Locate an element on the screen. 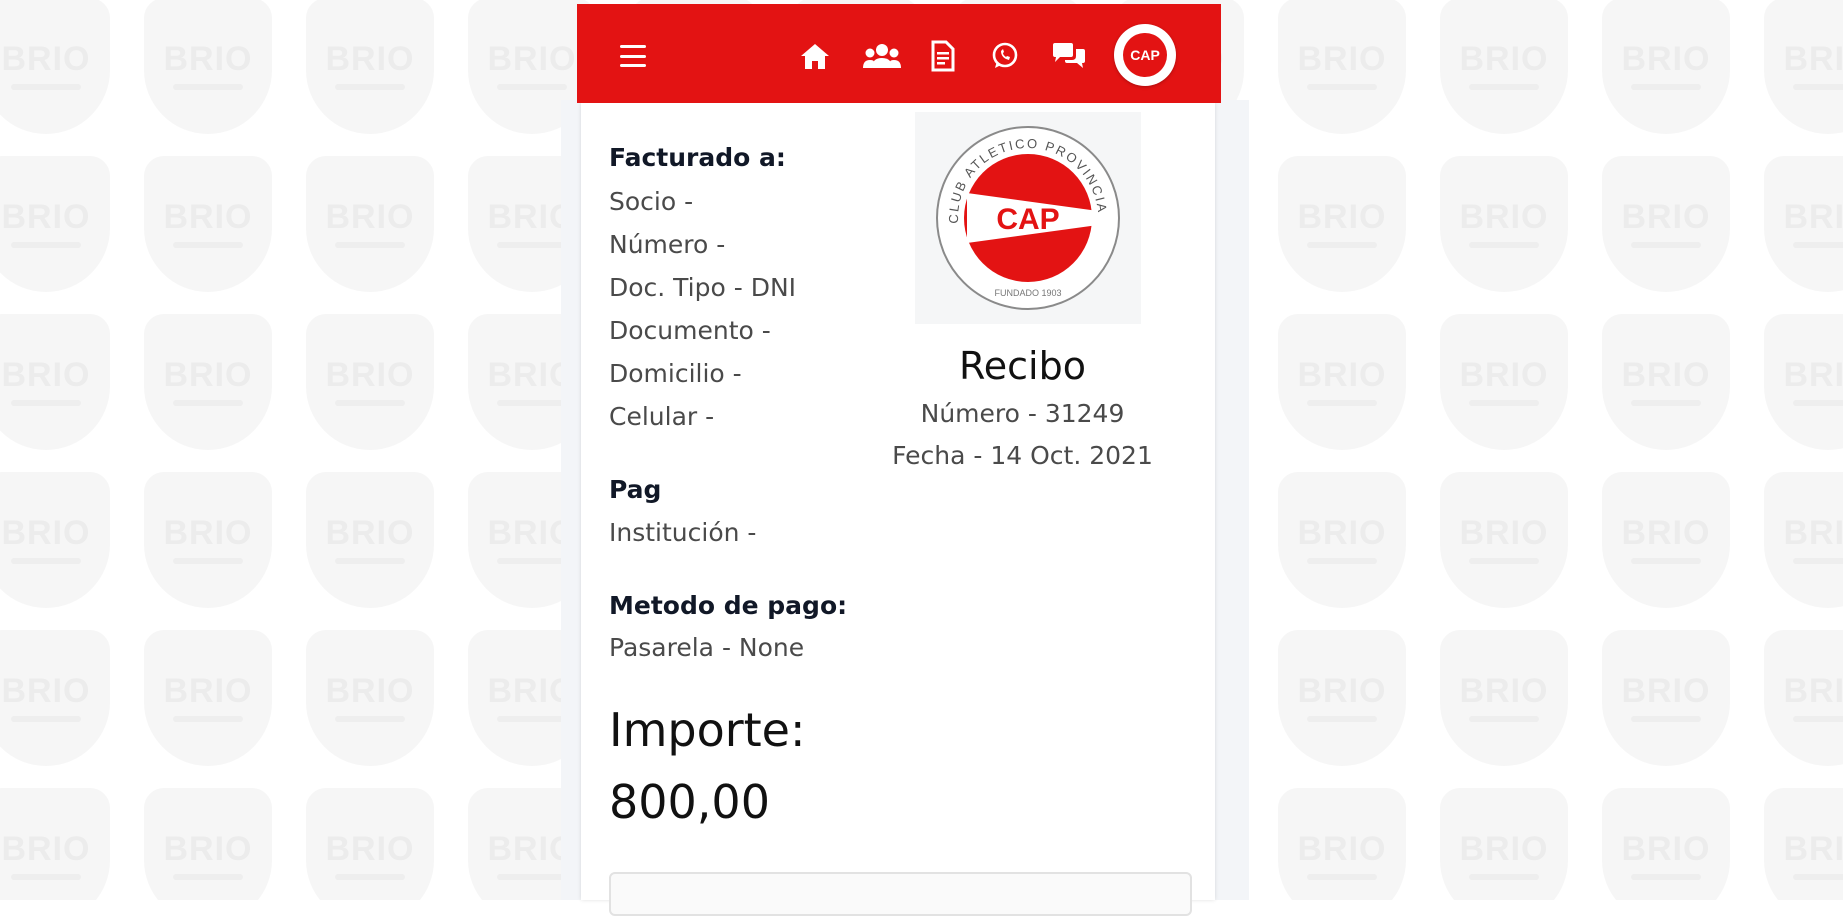 The width and height of the screenshot is (1843, 916). chat-icon is located at coordinates (1069, 56).